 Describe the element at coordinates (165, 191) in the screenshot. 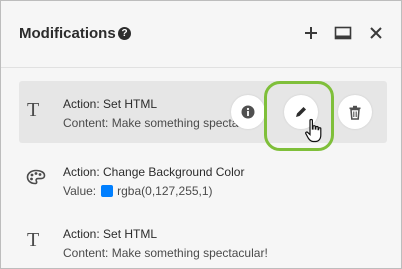

I see `color-value: rgba(0,127,255,1)` at that location.